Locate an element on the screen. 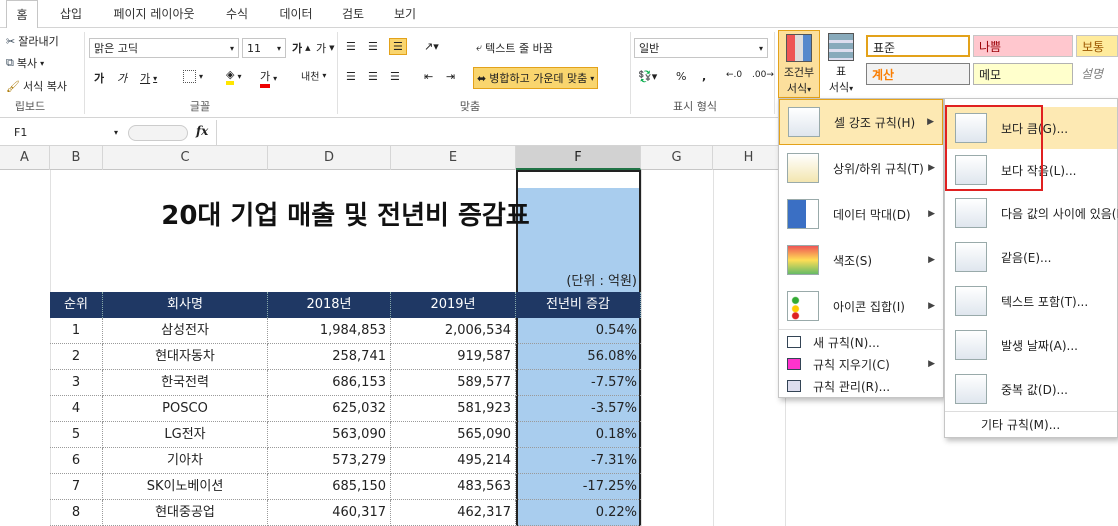 This screenshot has height=526, width=1118. wrap-text-button: ⤶ 텍스트 줄 바꿈 is located at coordinates (514, 48).